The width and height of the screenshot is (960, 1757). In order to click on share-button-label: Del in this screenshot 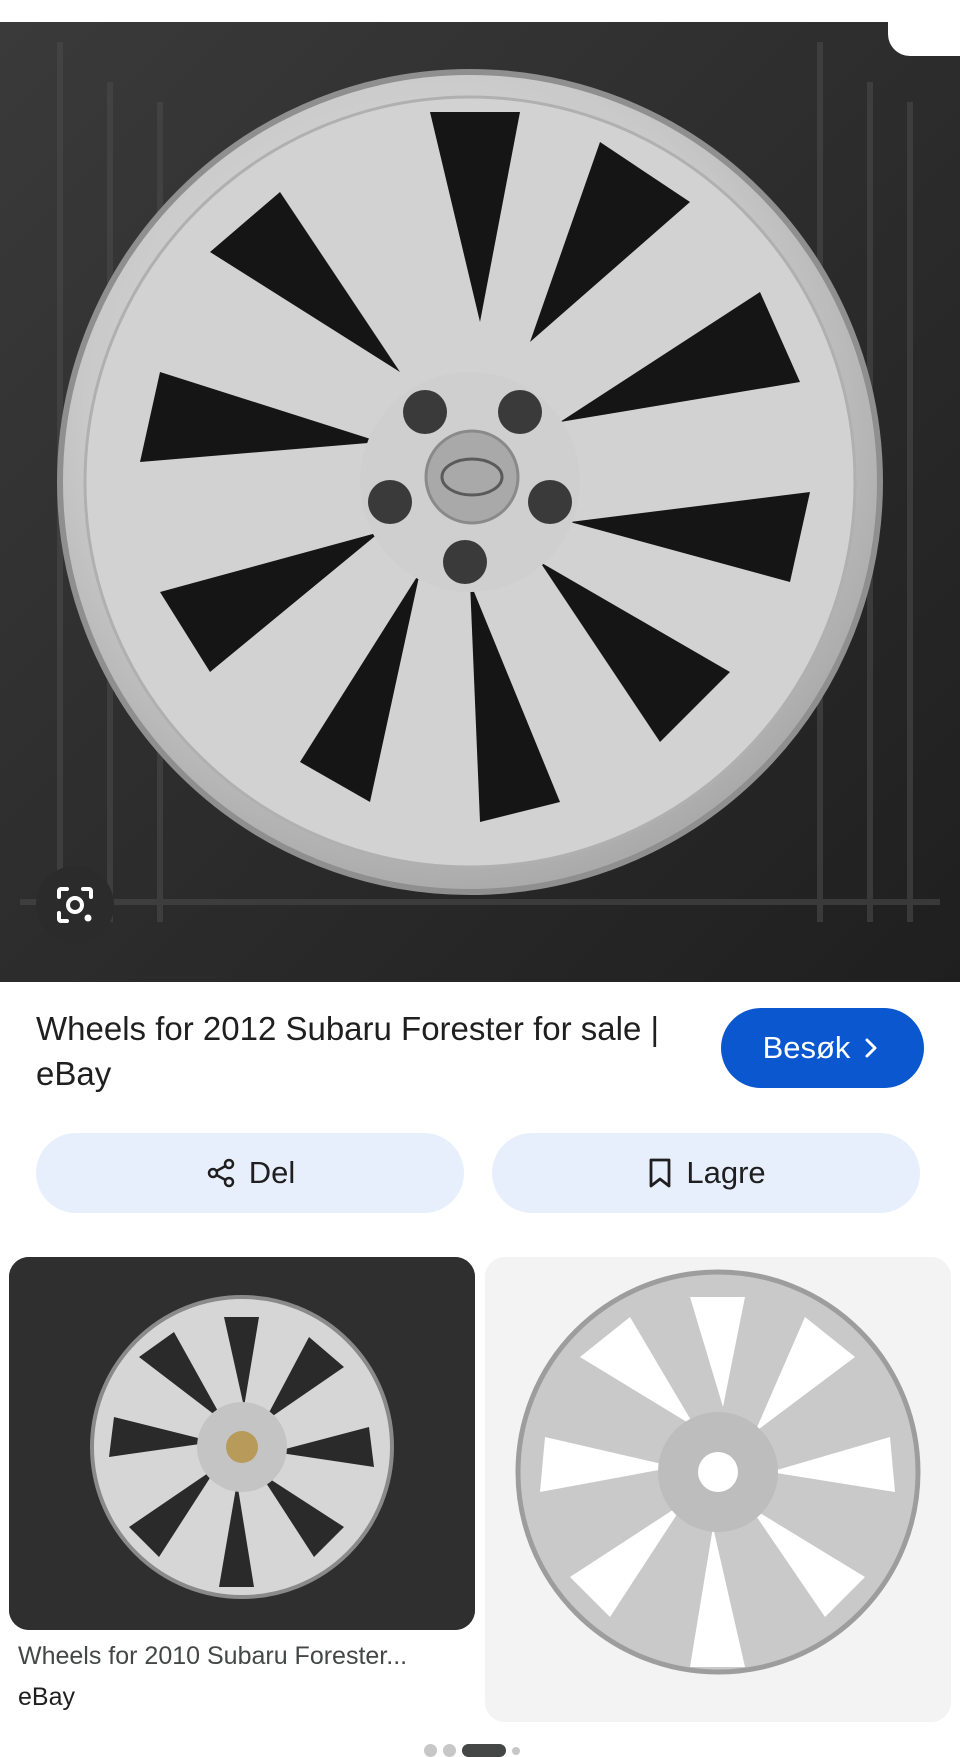, I will do `click(272, 1172)`.